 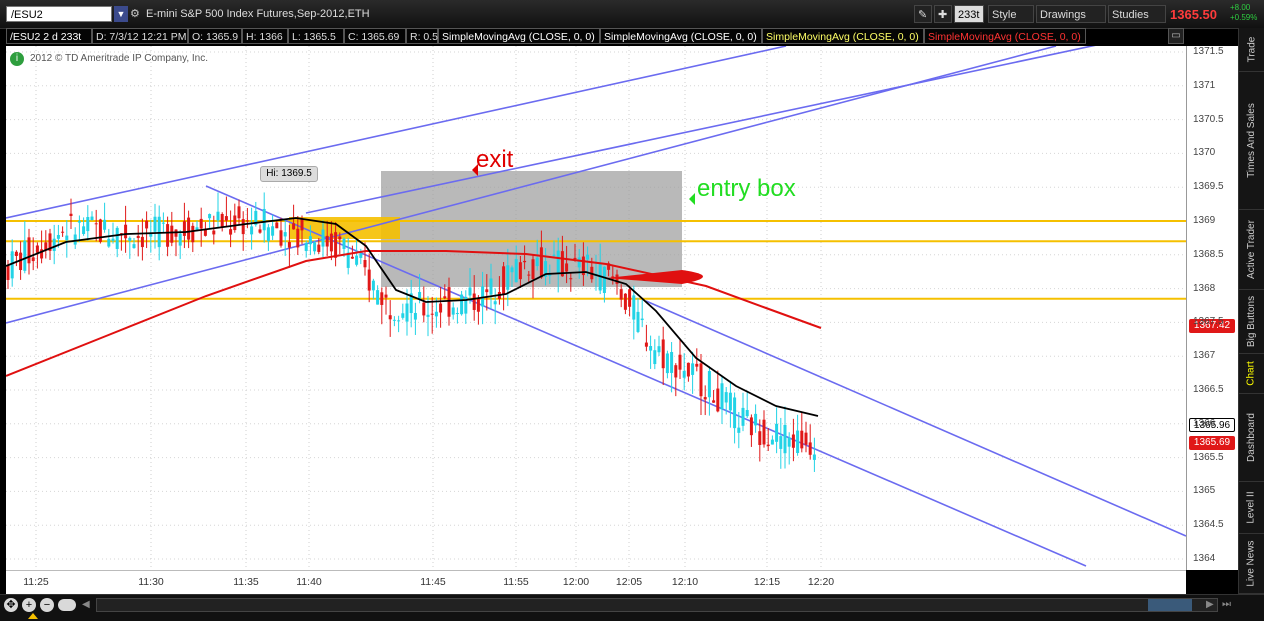 I want to click on maximize-icon: ▭, so click(x=1176, y=36).